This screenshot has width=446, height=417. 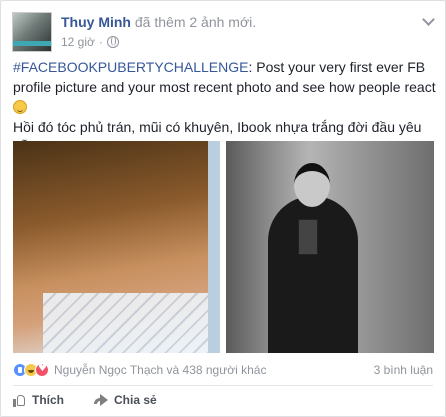 I want to click on like-button: Thích, so click(x=38, y=400).